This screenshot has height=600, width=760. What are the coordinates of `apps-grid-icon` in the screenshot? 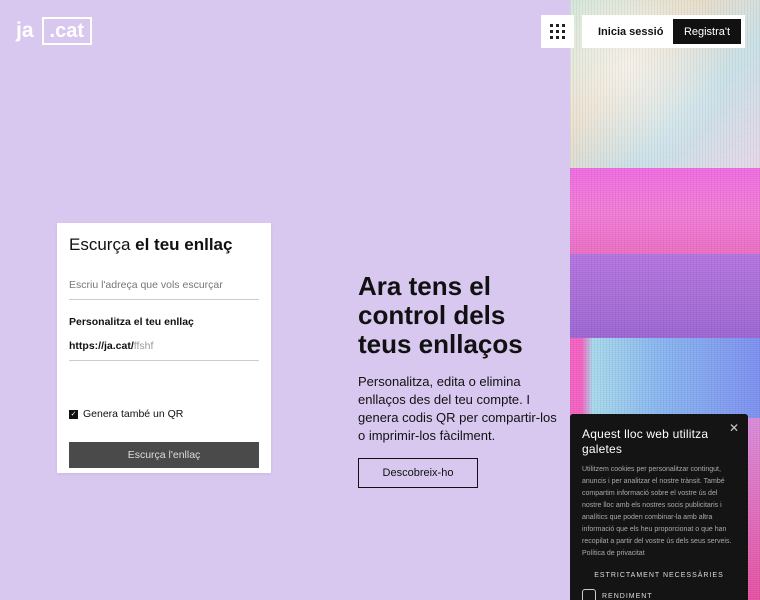 It's located at (557, 31).